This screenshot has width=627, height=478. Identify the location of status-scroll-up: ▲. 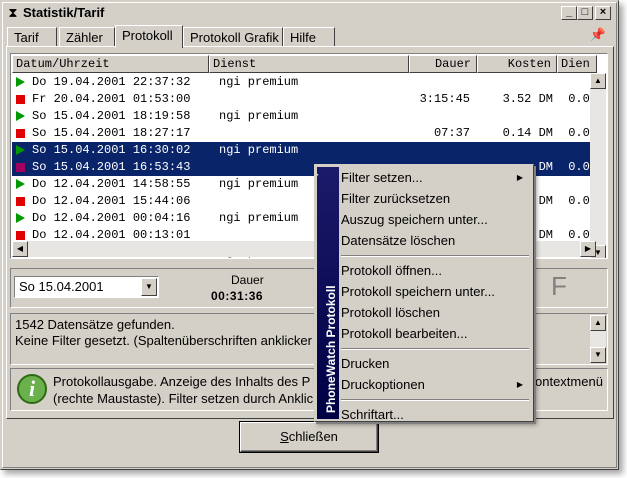
(598, 323).